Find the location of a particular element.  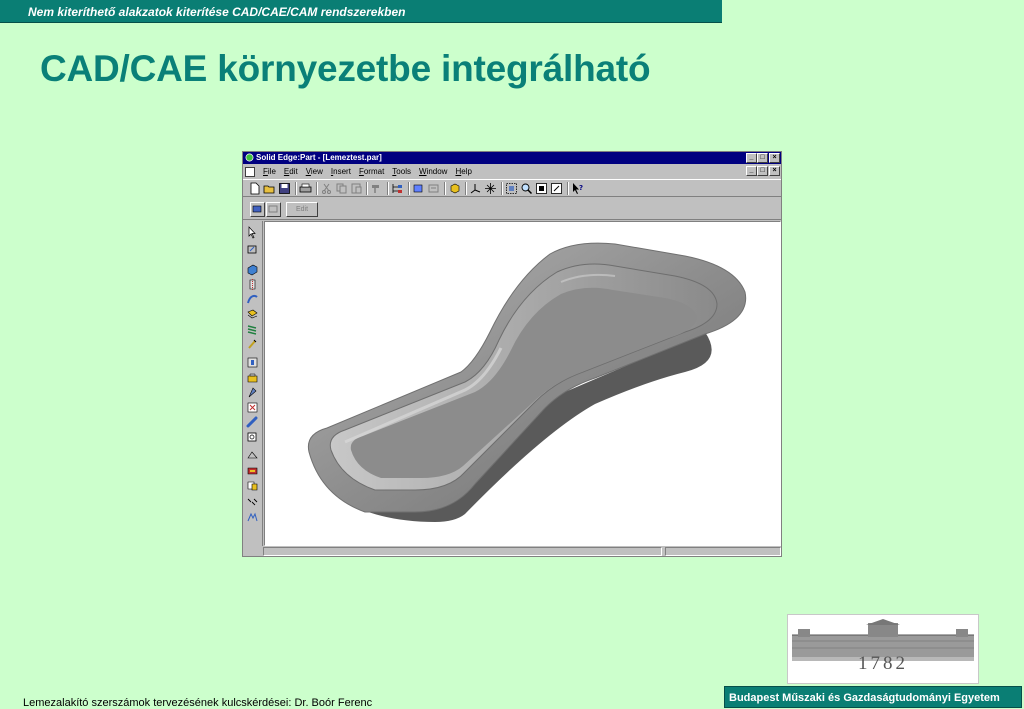

standard-toolbar: ? is located at coordinates (512, 188).